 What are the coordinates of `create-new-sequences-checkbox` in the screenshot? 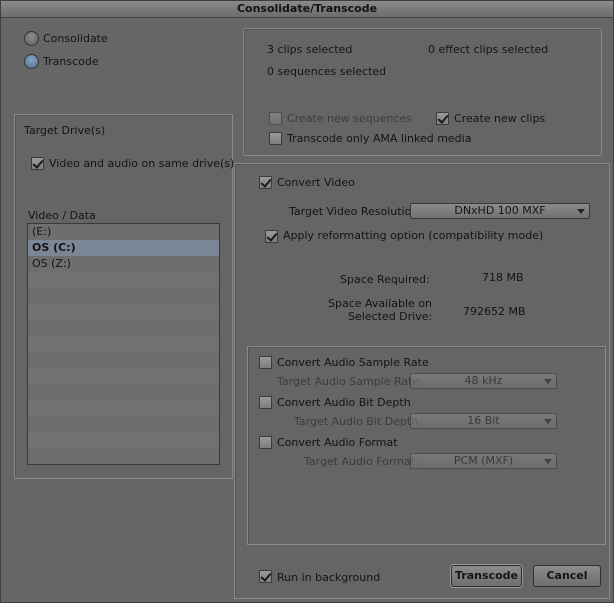 It's located at (275, 118).